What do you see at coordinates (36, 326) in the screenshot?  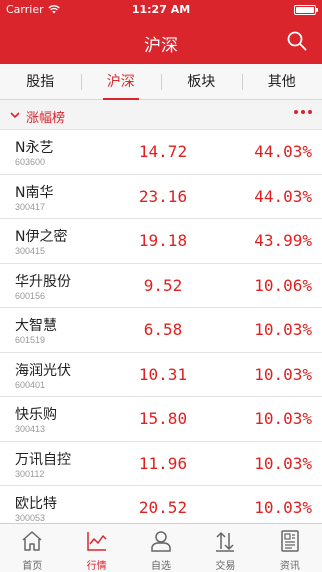 I see `stock-name: 大智慧` at bounding box center [36, 326].